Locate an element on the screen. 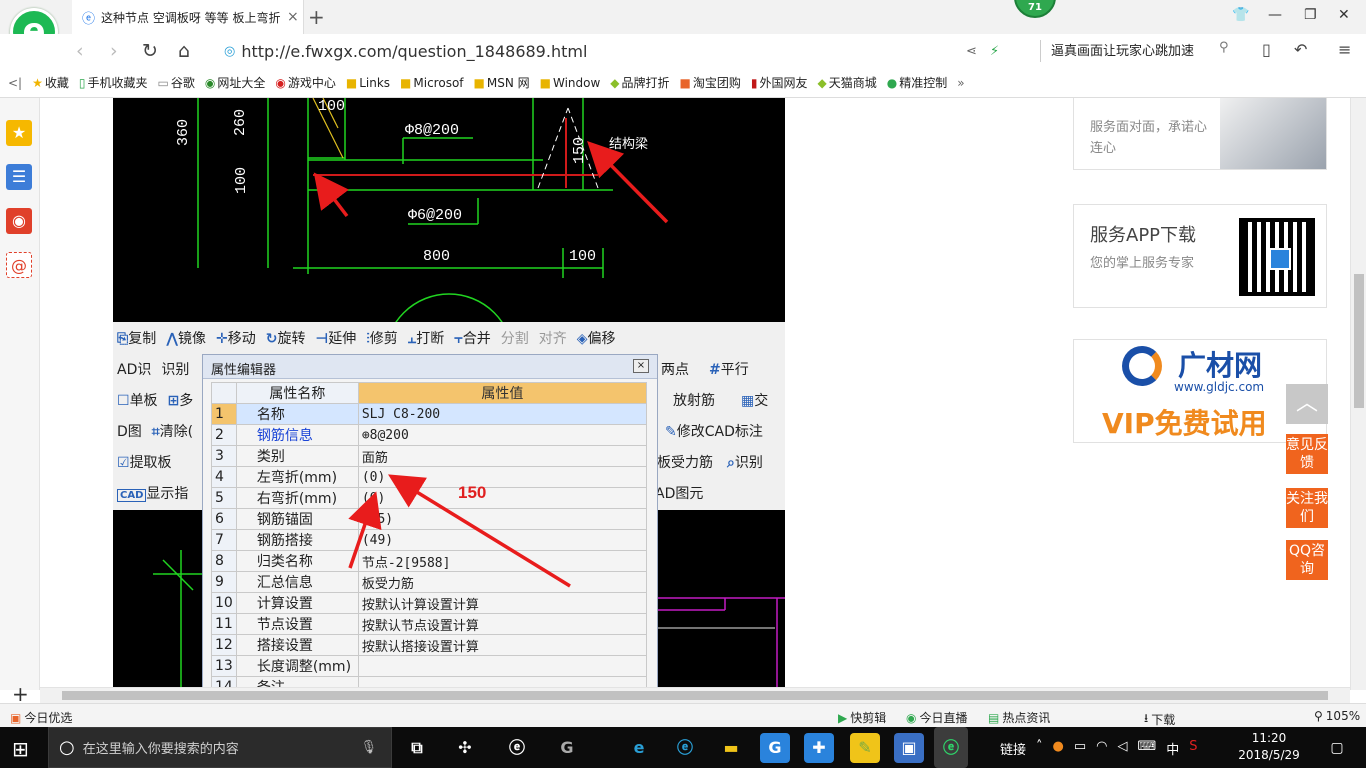 Image resolution: width=1366 pixels, height=768 pixels. glodon-app-icon: G is located at coordinates (567, 748).